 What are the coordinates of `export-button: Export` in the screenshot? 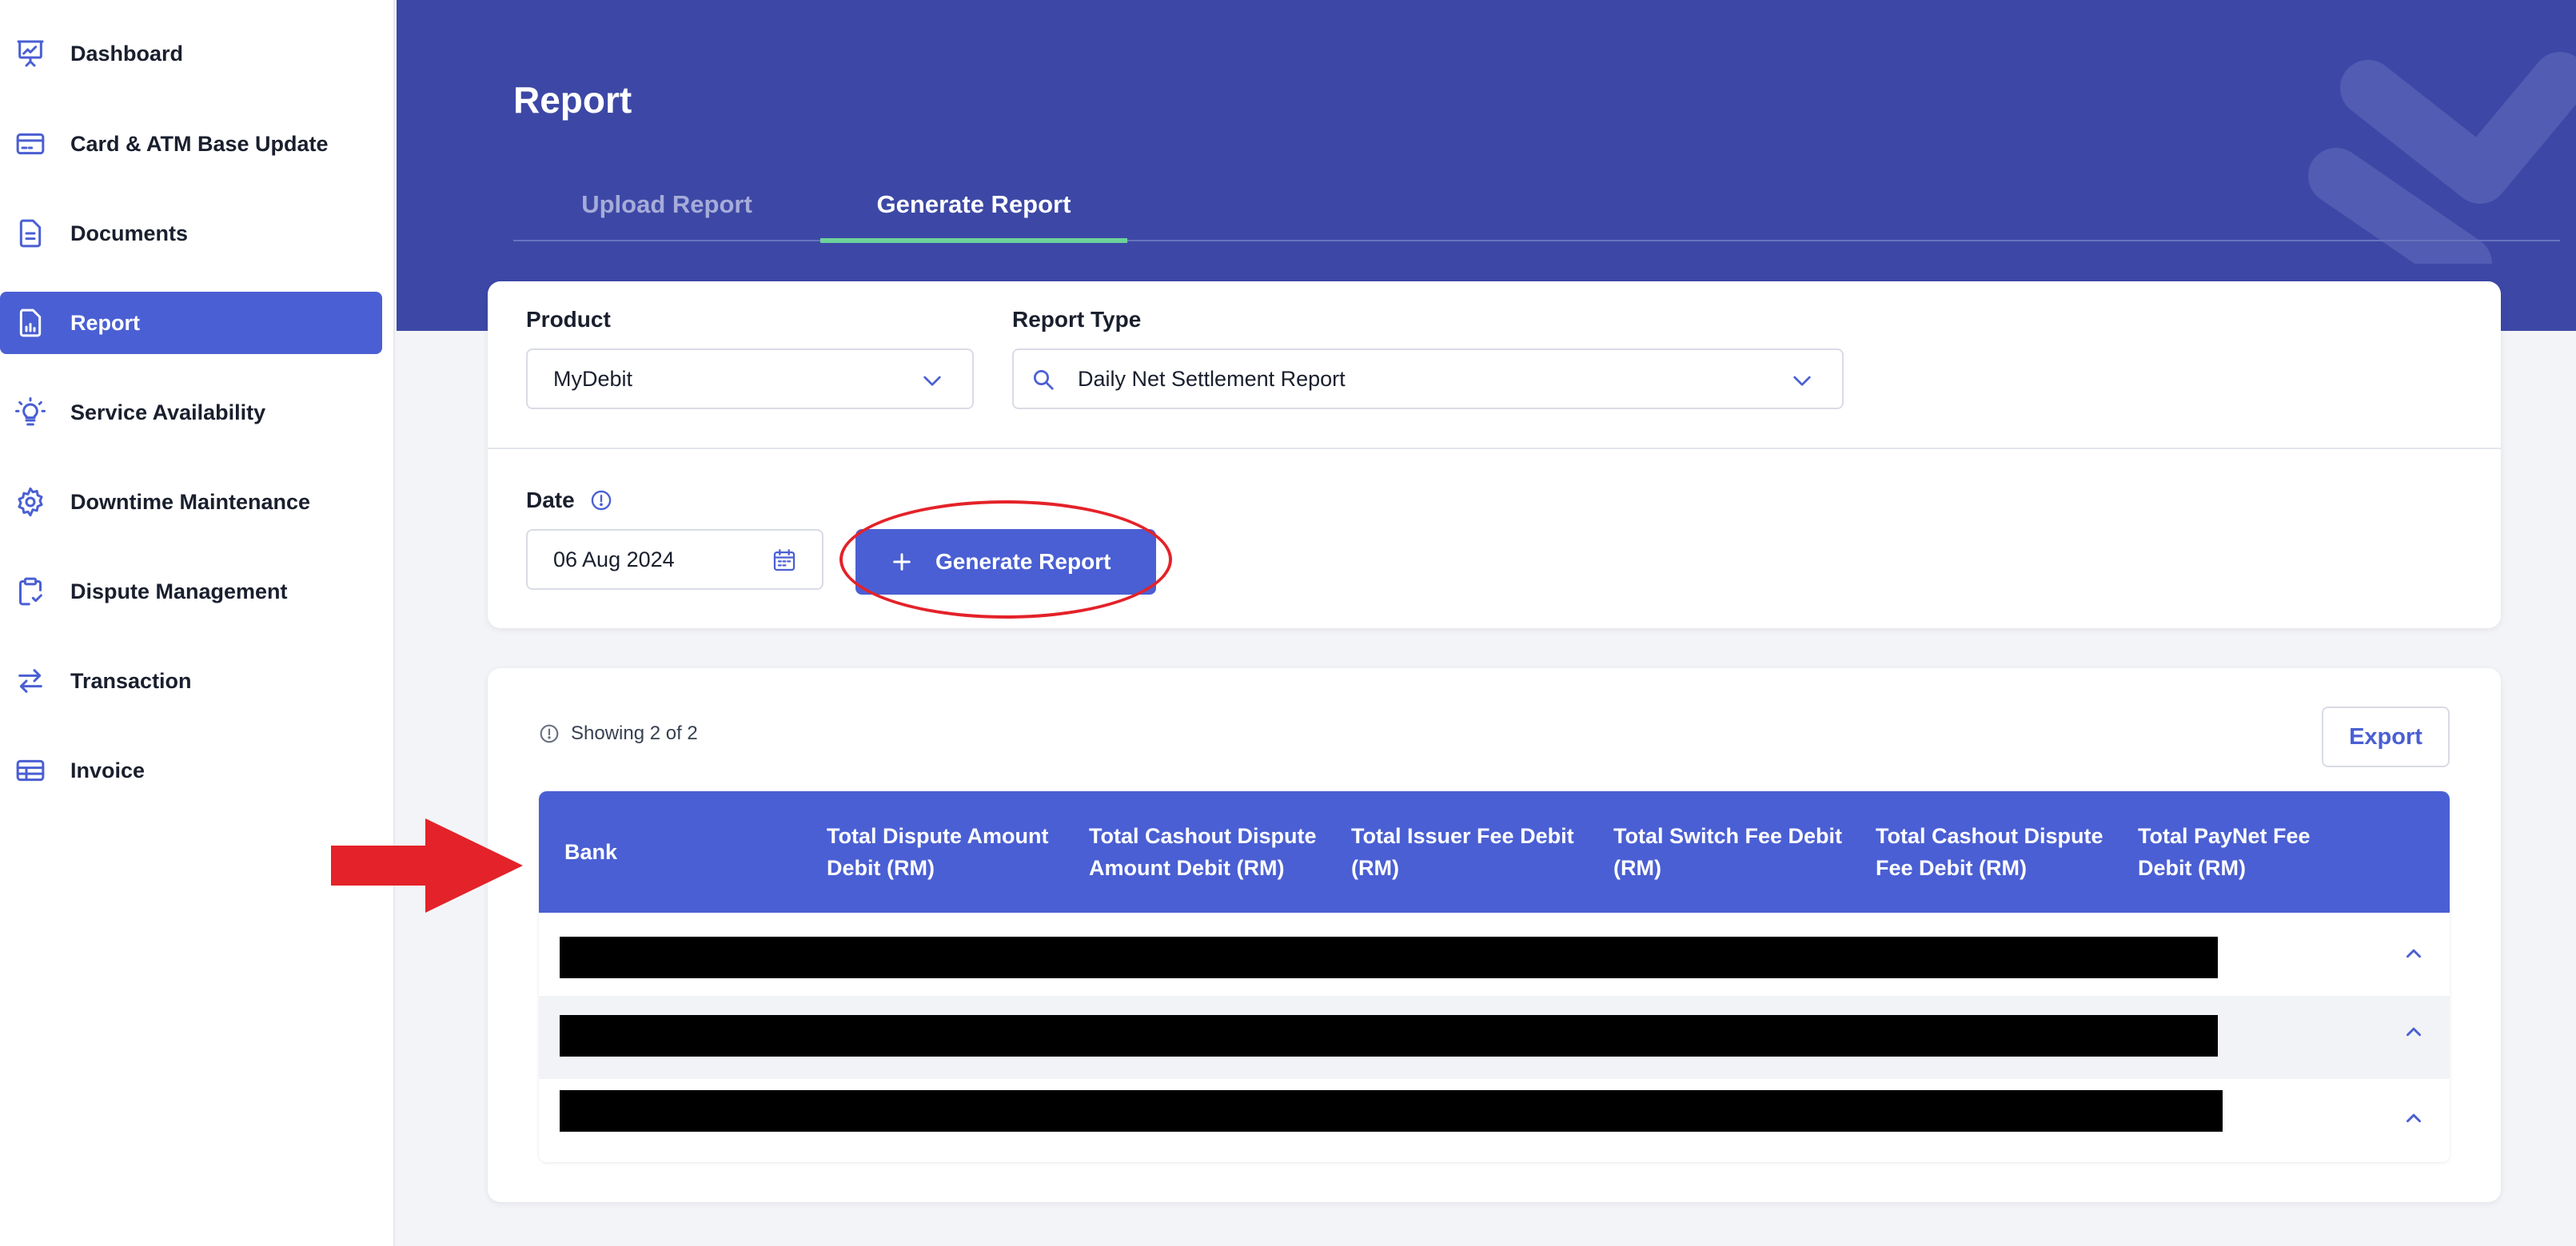 It's located at (2386, 737).